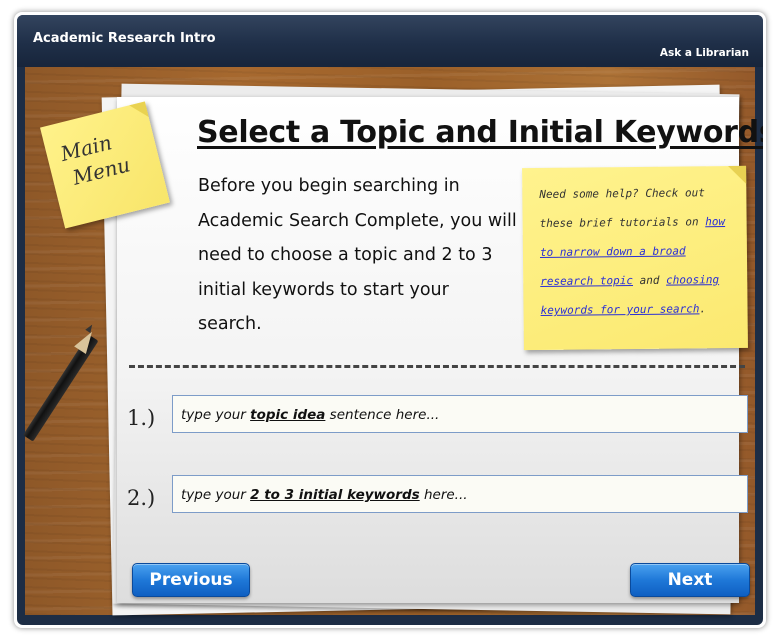  Describe the element at coordinates (141, 498) in the screenshot. I see `step-2-label: 2.)` at that location.